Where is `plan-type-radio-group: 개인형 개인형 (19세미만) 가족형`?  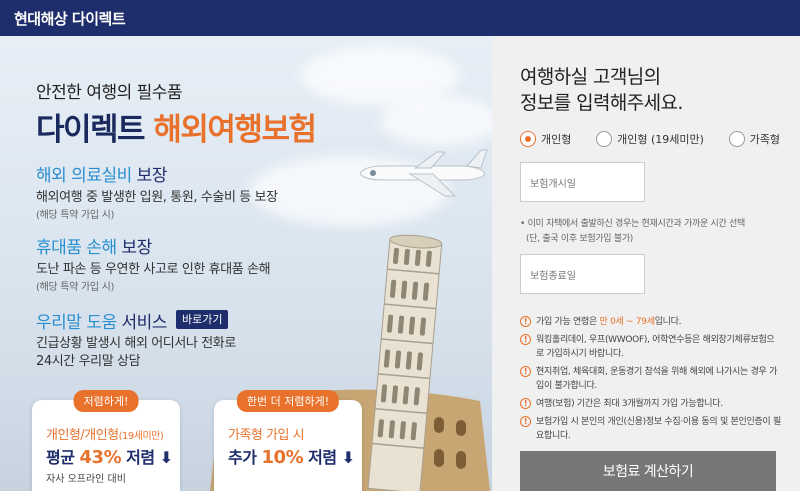
plan-type-radio-group: 개인형 개인형 (19세미만) 가족형 is located at coordinates (650, 139).